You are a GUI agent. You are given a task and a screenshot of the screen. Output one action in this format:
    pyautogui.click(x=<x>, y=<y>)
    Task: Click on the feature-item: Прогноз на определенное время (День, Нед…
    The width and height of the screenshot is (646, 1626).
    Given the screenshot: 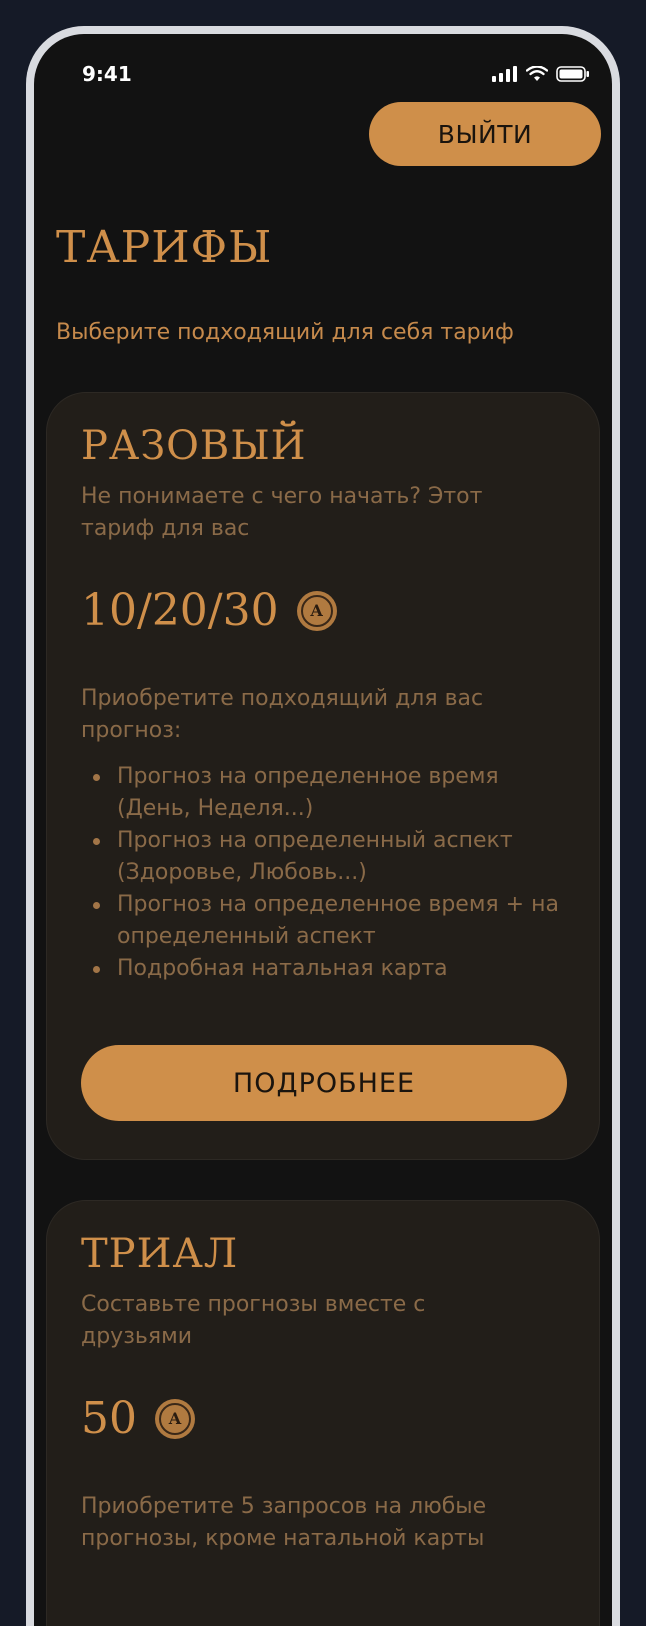 What is the action you would take?
    pyautogui.click(x=321, y=793)
    